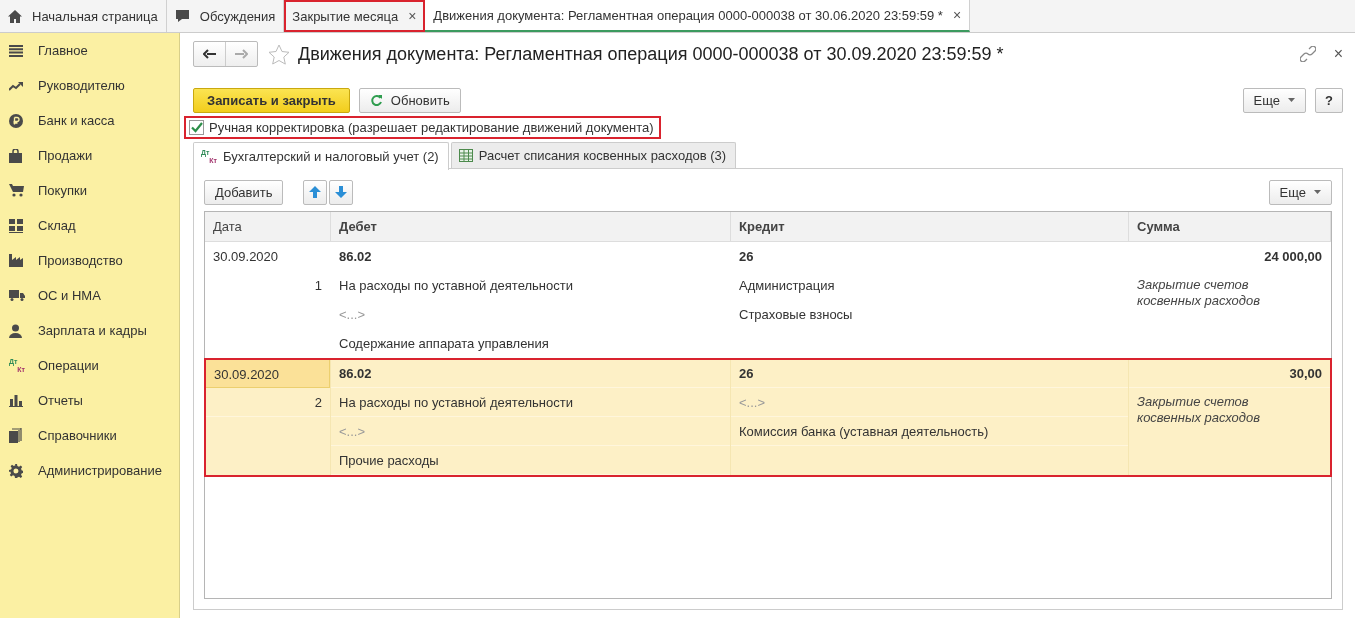 This screenshot has height=618, width=1355. Describe the element at coordinates (182, 16) in the screenshot. I see `chat-bubble-icon` at that location.